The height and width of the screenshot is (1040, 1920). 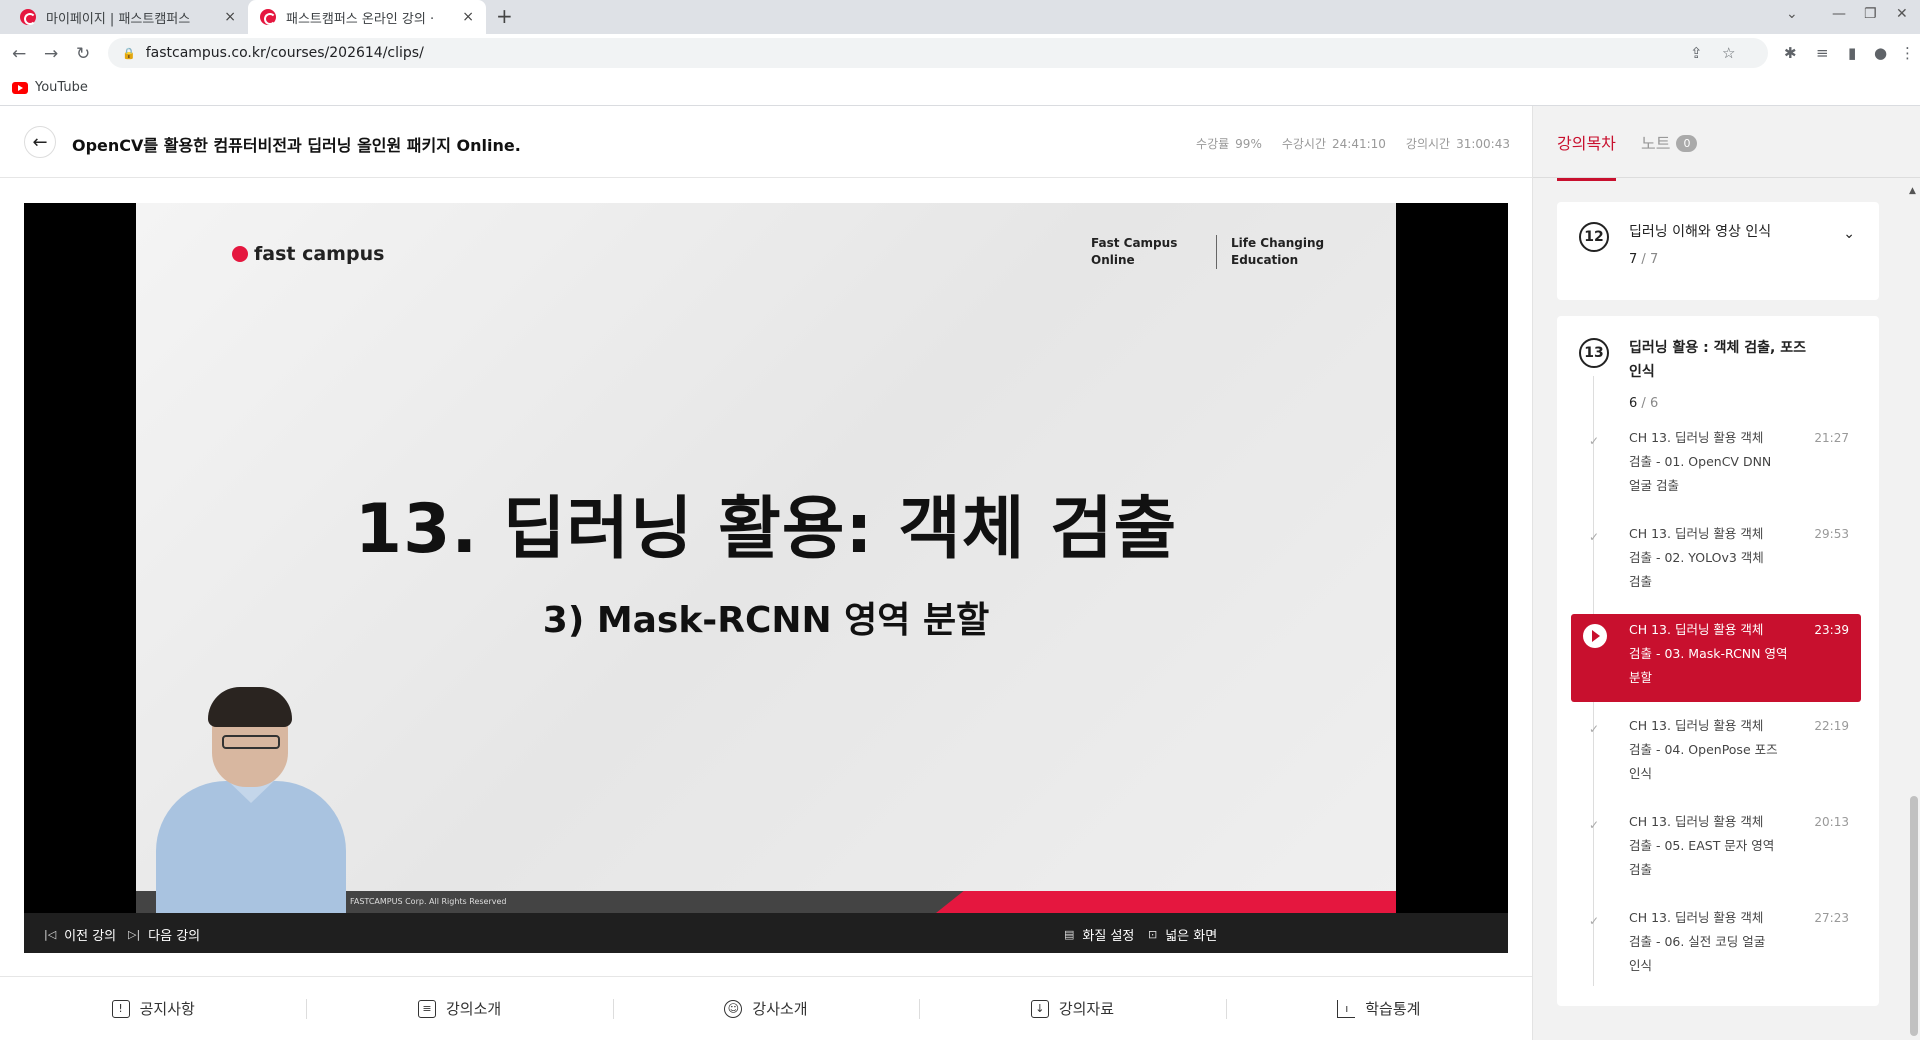 I want to click on browser-tab-course: 패스트캠퍼스 온라인 강의 · ×, so click(x=367, y=17).